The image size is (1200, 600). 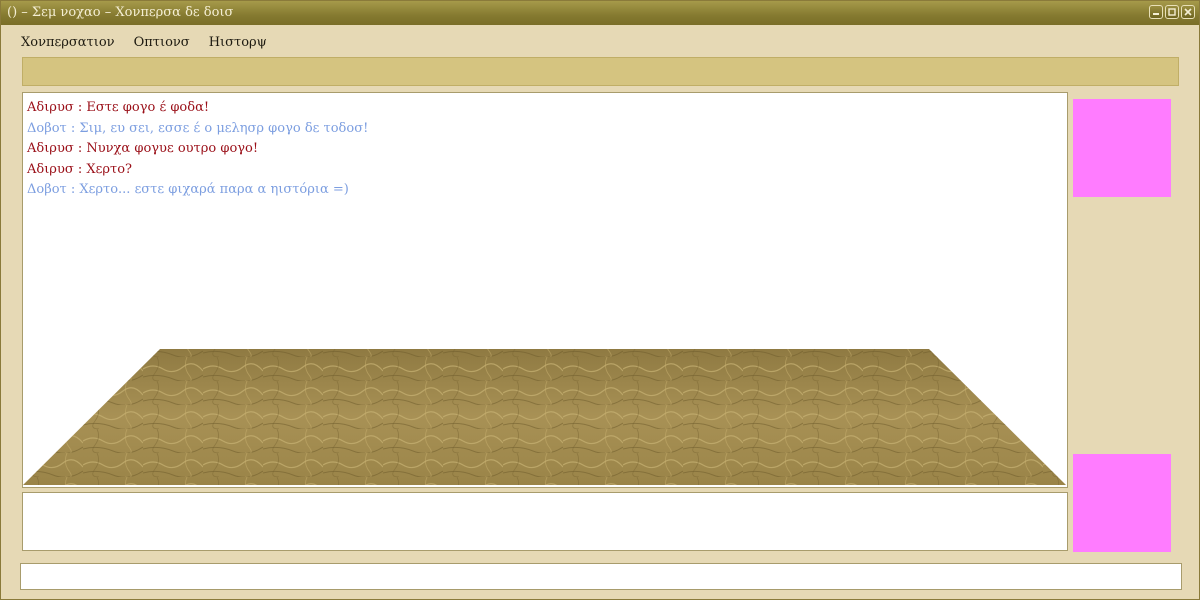 I want to click on minimize-icon, so click(x=1156, y=14).